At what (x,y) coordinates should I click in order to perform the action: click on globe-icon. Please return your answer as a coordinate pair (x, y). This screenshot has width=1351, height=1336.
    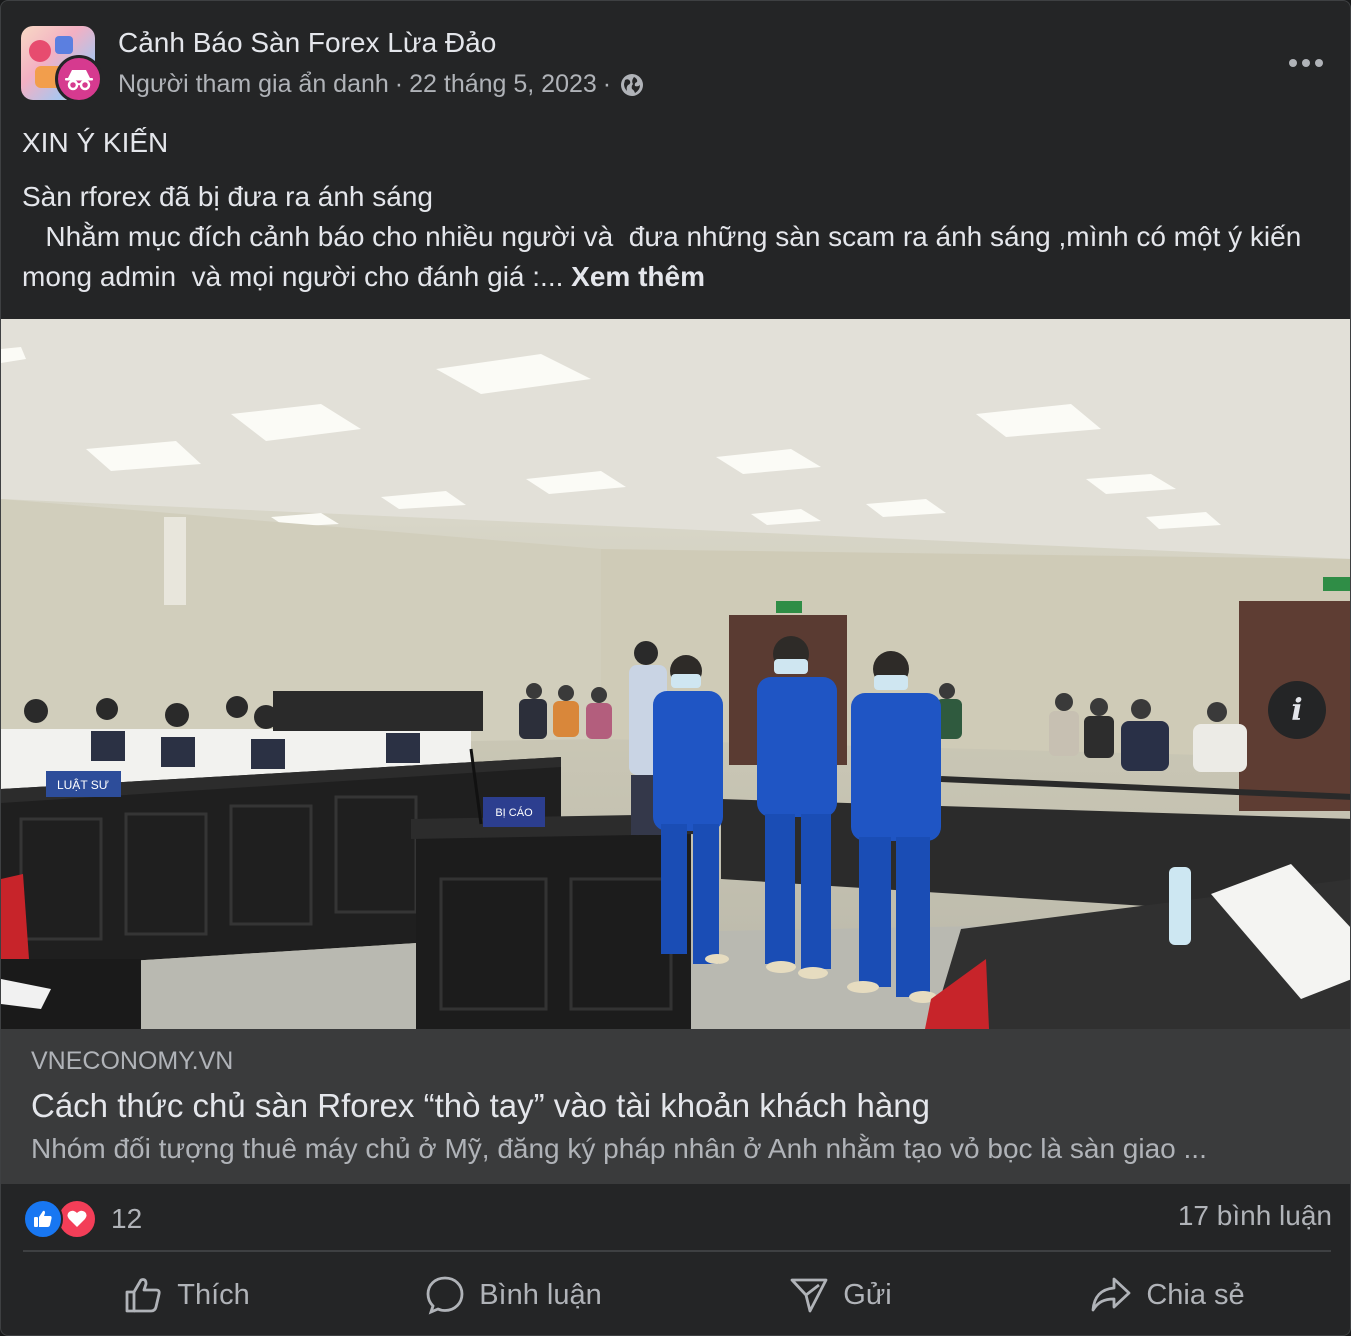
    Looking at the image, I should click on (632, 85).